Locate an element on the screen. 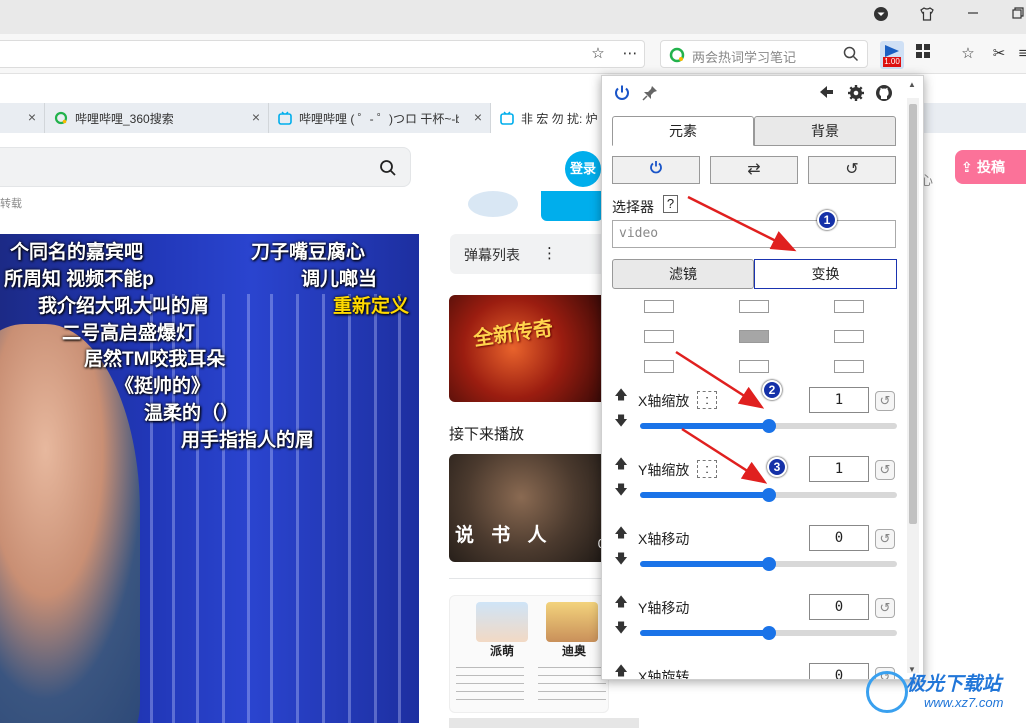 Image resolution: width=1026 pixels, height=728 pixels. video-thumbnail: 全新传奇 is located at coordinates (529, 348).